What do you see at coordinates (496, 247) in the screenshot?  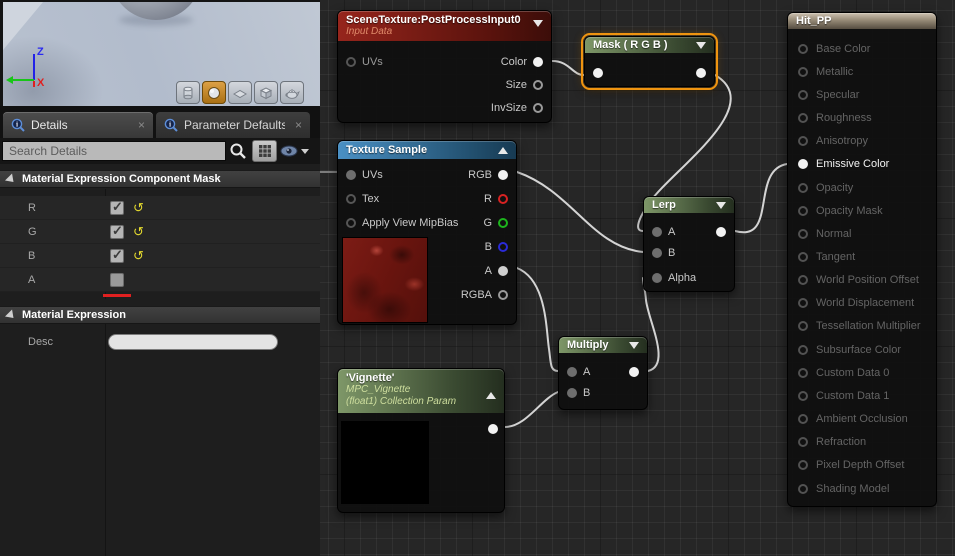 I see `output-pin-b: B` at bounding box center [496, 247].